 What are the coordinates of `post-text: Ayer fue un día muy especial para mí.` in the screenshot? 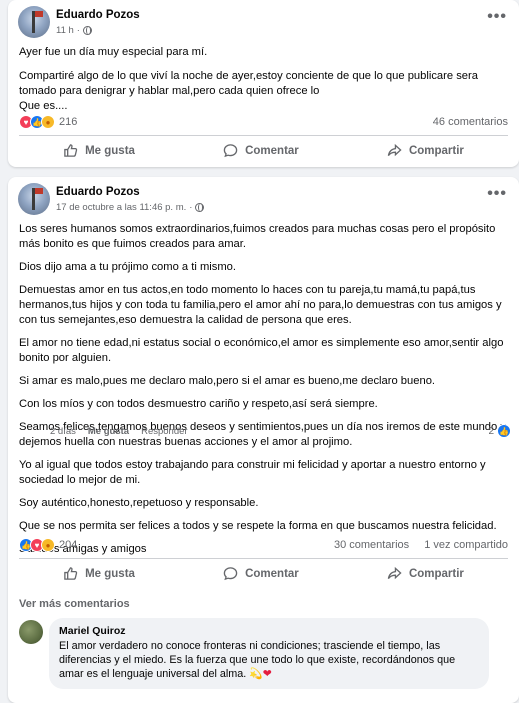 It's located at (113, 52).